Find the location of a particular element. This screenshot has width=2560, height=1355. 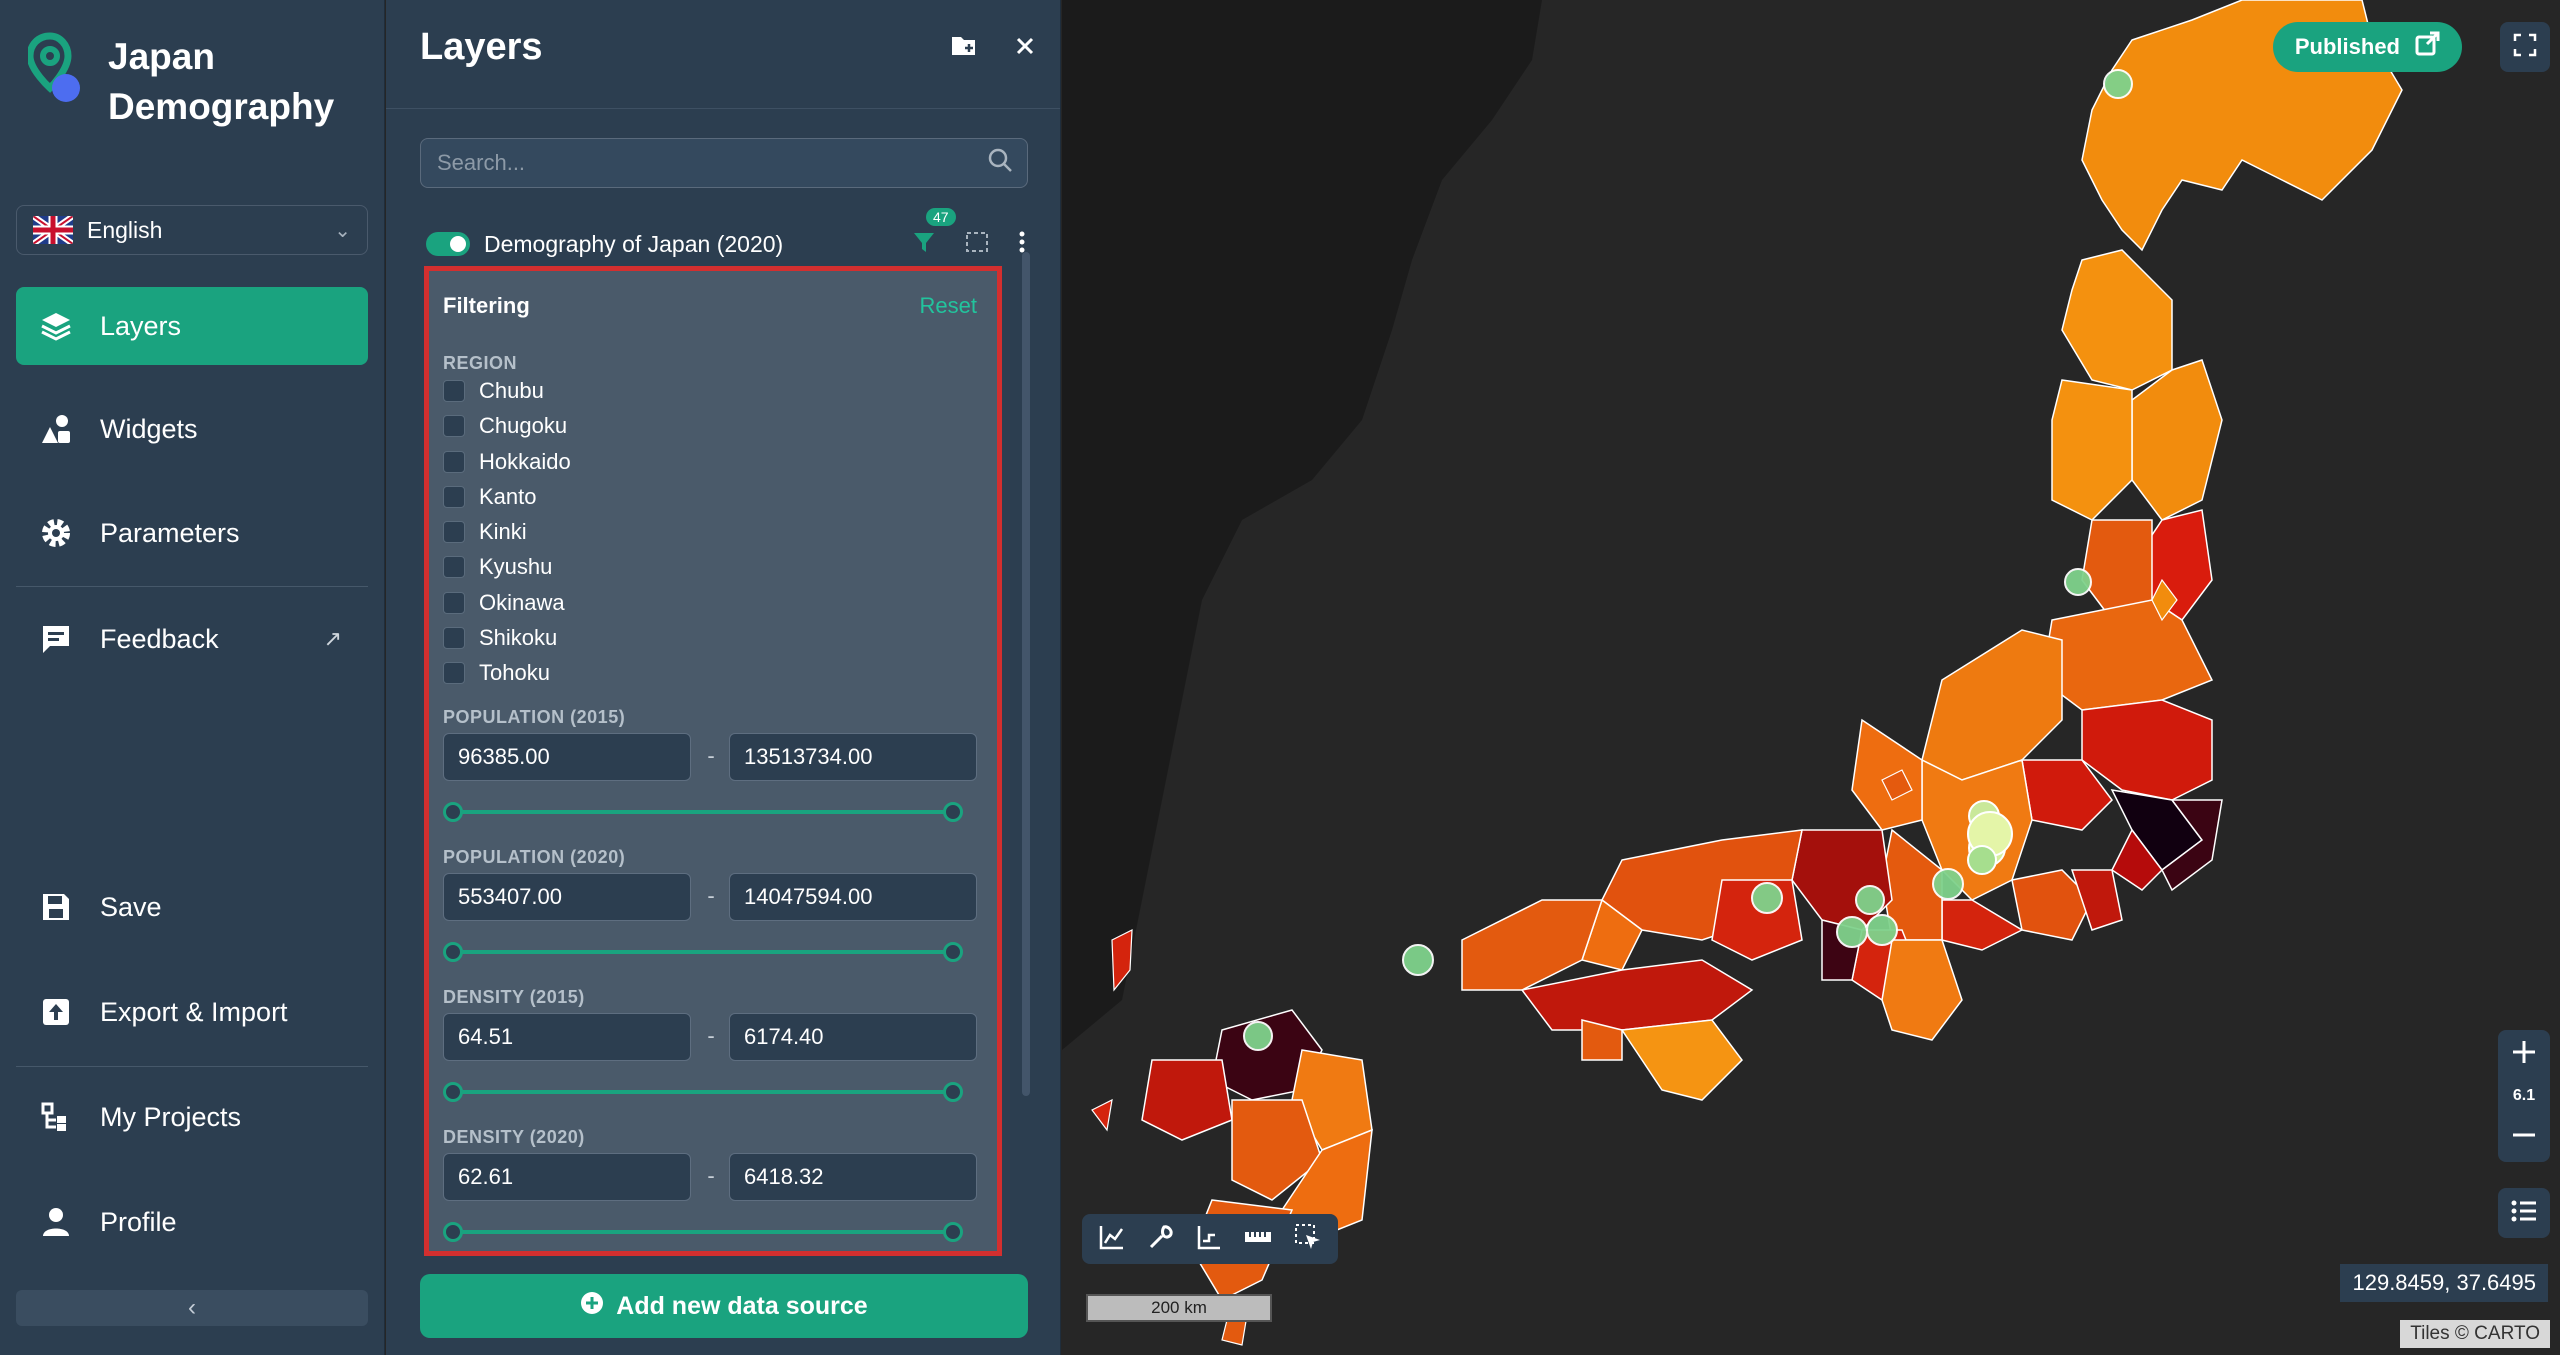

region-option: Tohoku is located at coordinates (496, 673).